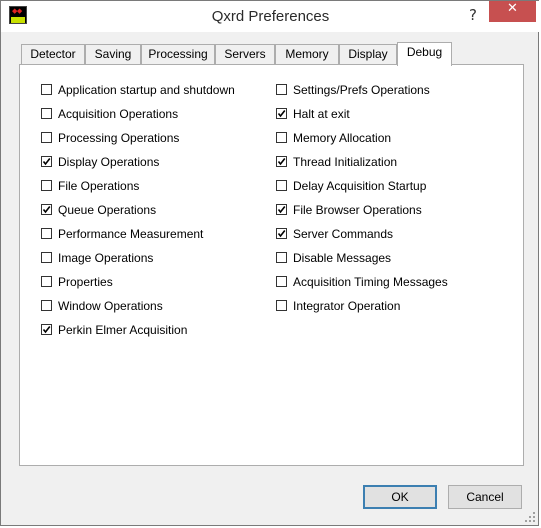 The height and width of the screenshot is (528, 541). Describe the element at coordinates (360, 186) in the screenshot. I see `checkbox-label: Delay Acquisition Startup` at that location.